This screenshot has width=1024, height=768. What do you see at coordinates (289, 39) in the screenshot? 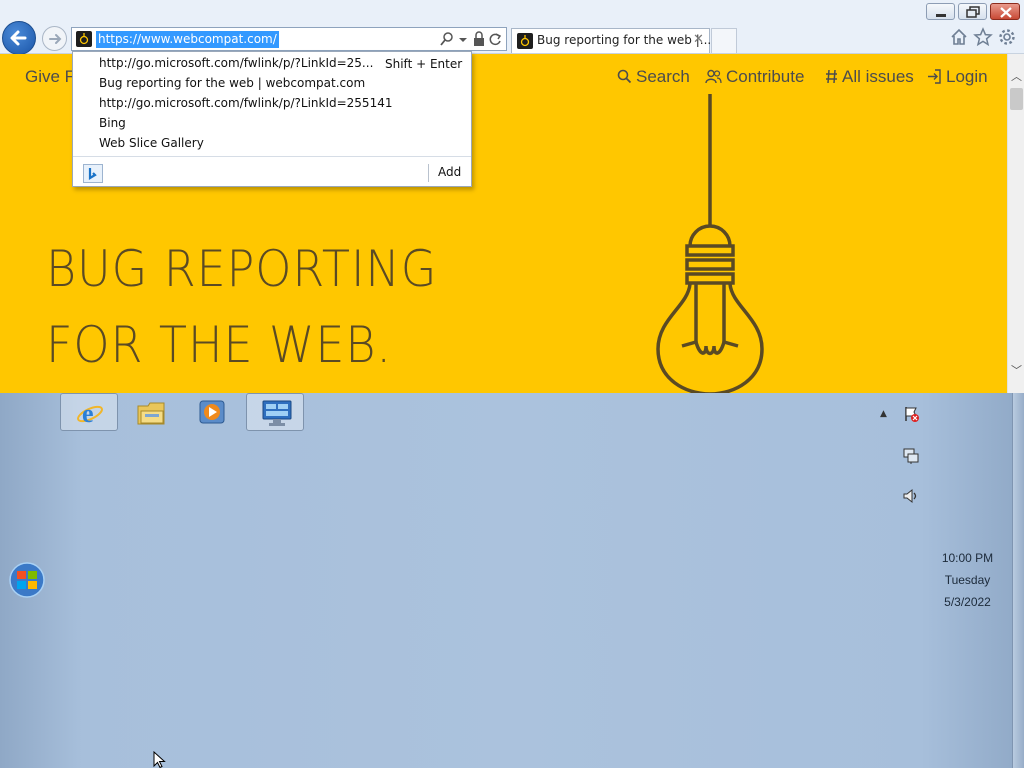
I see `address-bar: https://www.webcompat.com/` at bounding box center [289, 39].